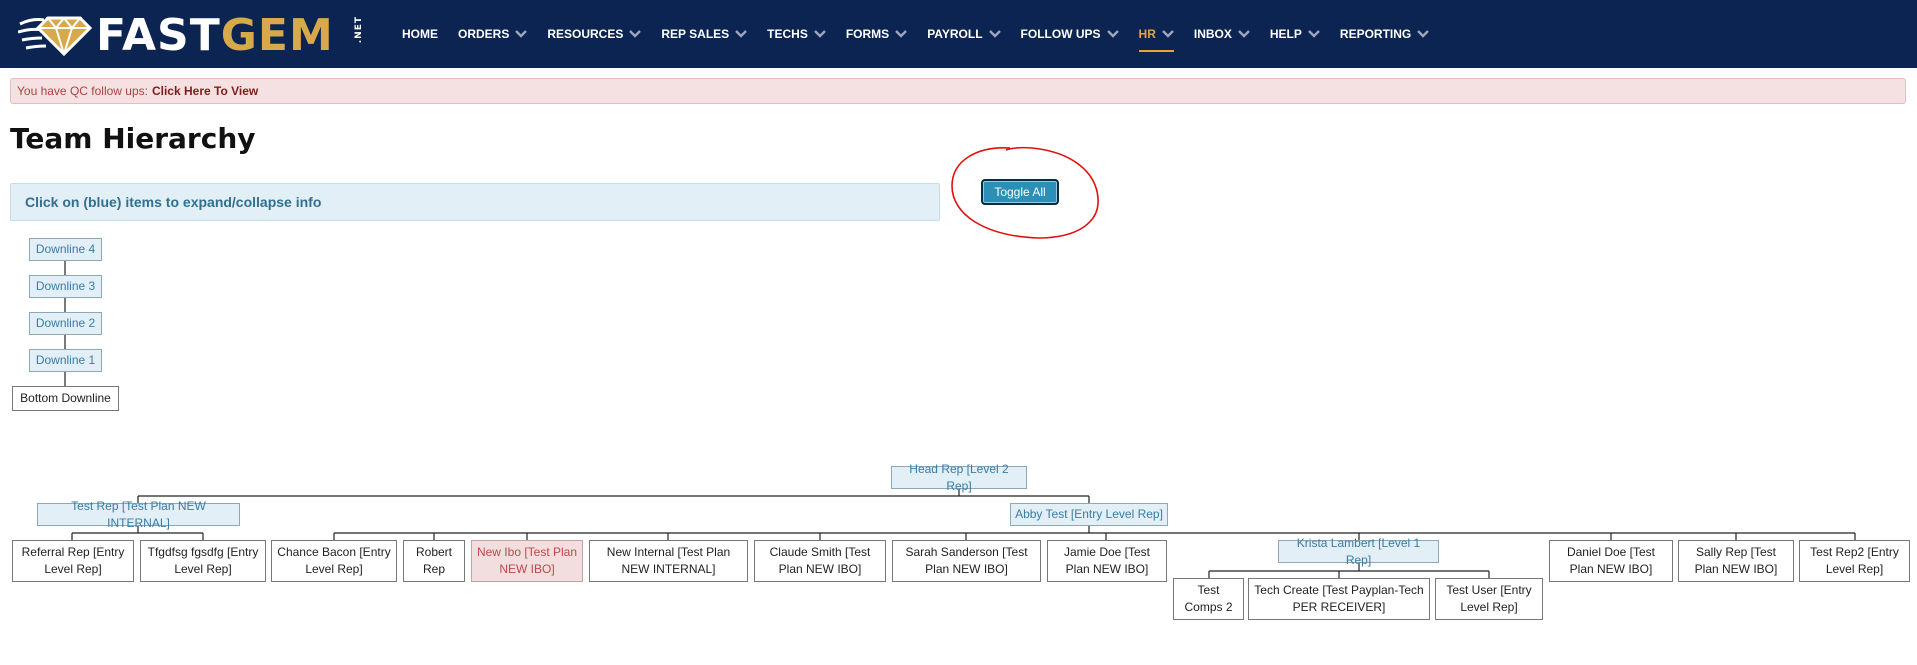  Describe the element at coordinates (1060, 34) in the screenshot. I see `nav-follow-ups-label: FOLLOW UPS` at that location.